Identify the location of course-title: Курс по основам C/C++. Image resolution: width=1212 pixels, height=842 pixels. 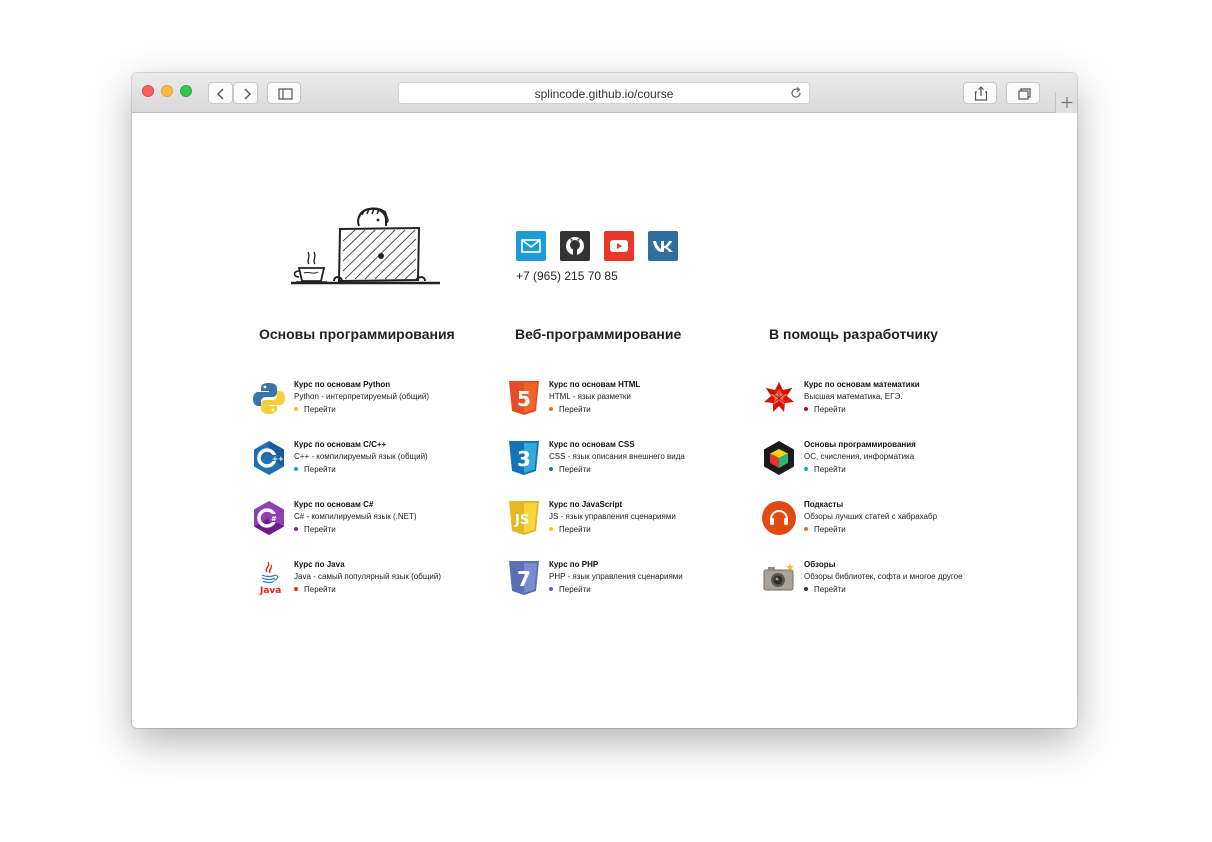
(340, 444).